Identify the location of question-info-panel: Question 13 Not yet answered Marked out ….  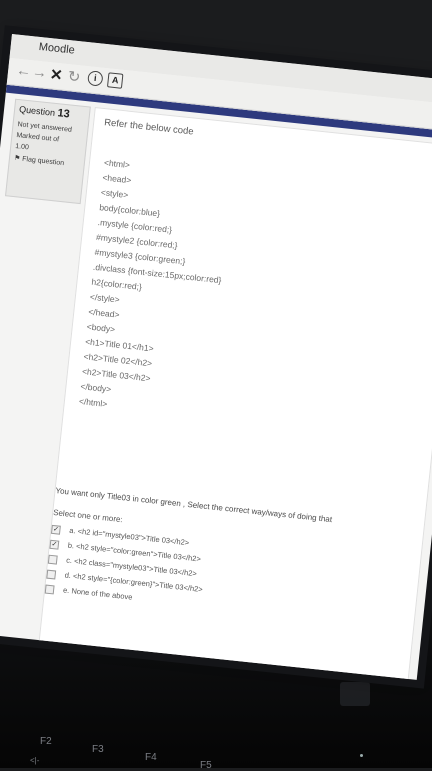
(48, 151).